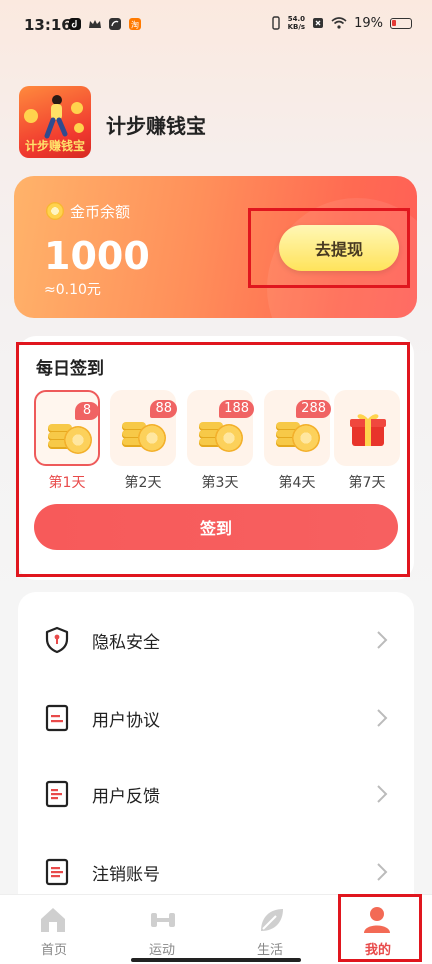 The image size is (432, 964). What do you see at coordinates (216, 794) in the screenshot?
I see `menu-item-feedback: 用户反馈` at bounding box center [216, 794].